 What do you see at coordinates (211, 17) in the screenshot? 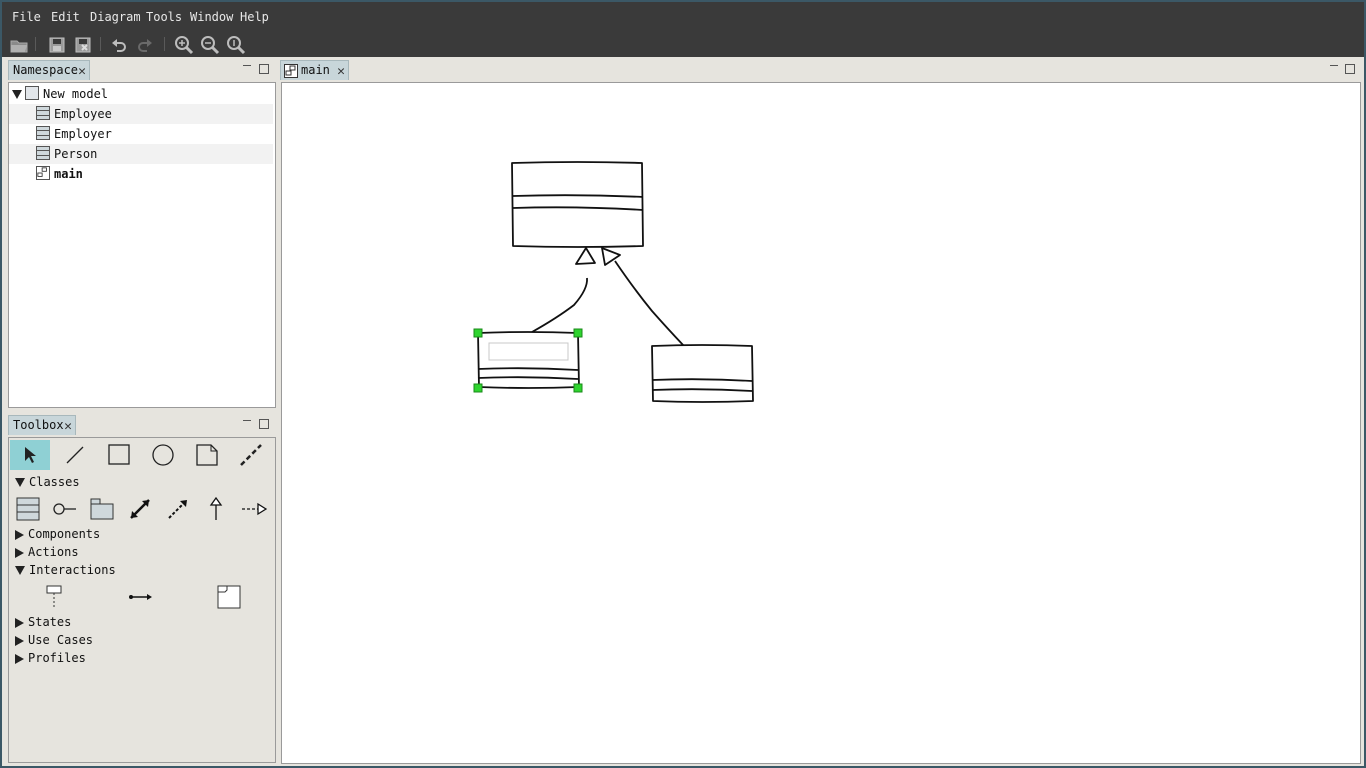
I see `menu-window: Window` at bounding box center [211, 17].